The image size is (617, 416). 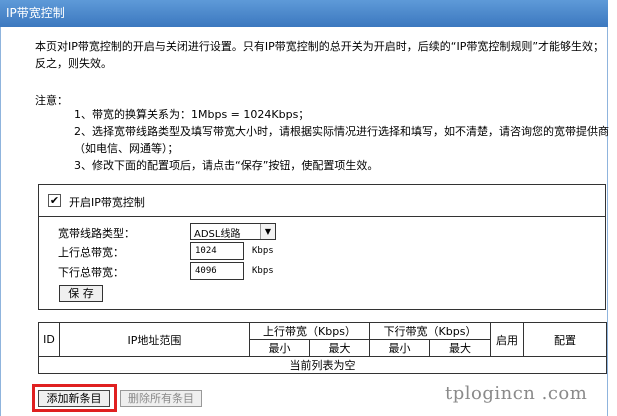 What do you see at coordinates (460, 348) in the screenshot?
I see `download-max-header: 最大` at bounding box center [460, 348].